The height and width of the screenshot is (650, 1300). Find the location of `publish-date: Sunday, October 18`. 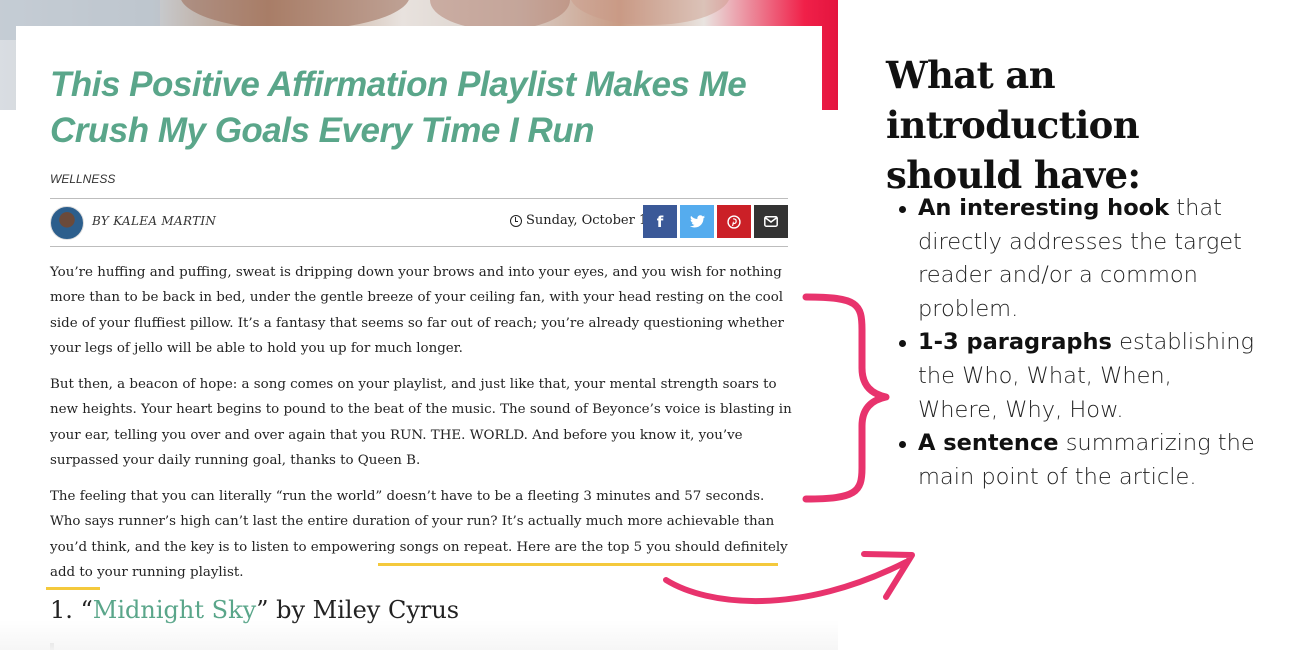

publish-date: Sunday, October 18 is located at coordinates (583, 220).